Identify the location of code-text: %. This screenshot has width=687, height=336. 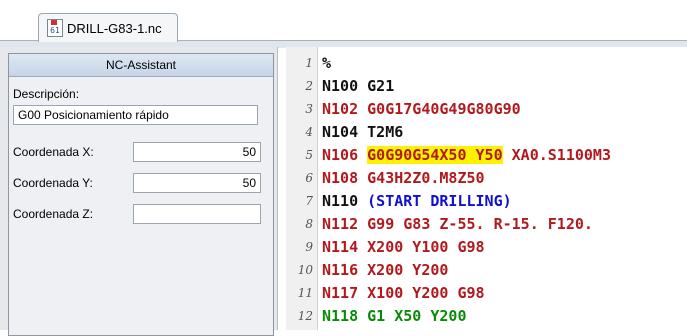
(326, 63).